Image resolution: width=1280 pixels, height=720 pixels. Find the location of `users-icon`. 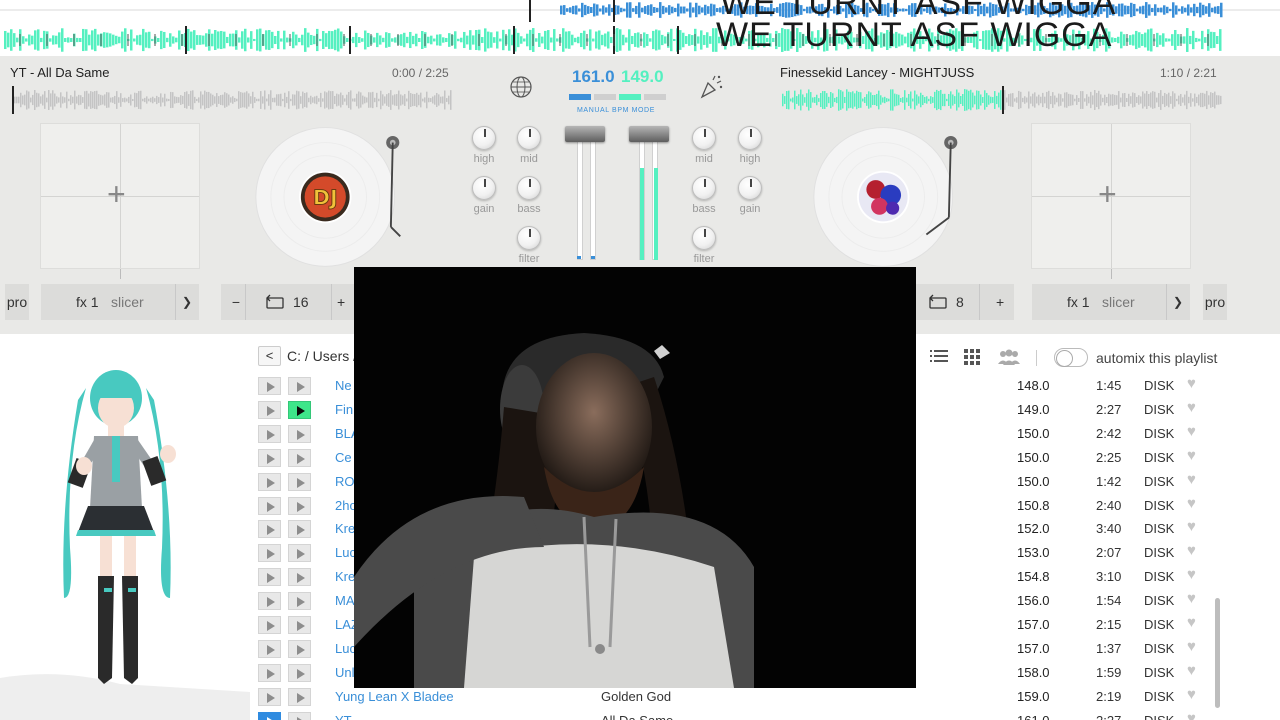

users-icon is located at coordinates (1009, 359).